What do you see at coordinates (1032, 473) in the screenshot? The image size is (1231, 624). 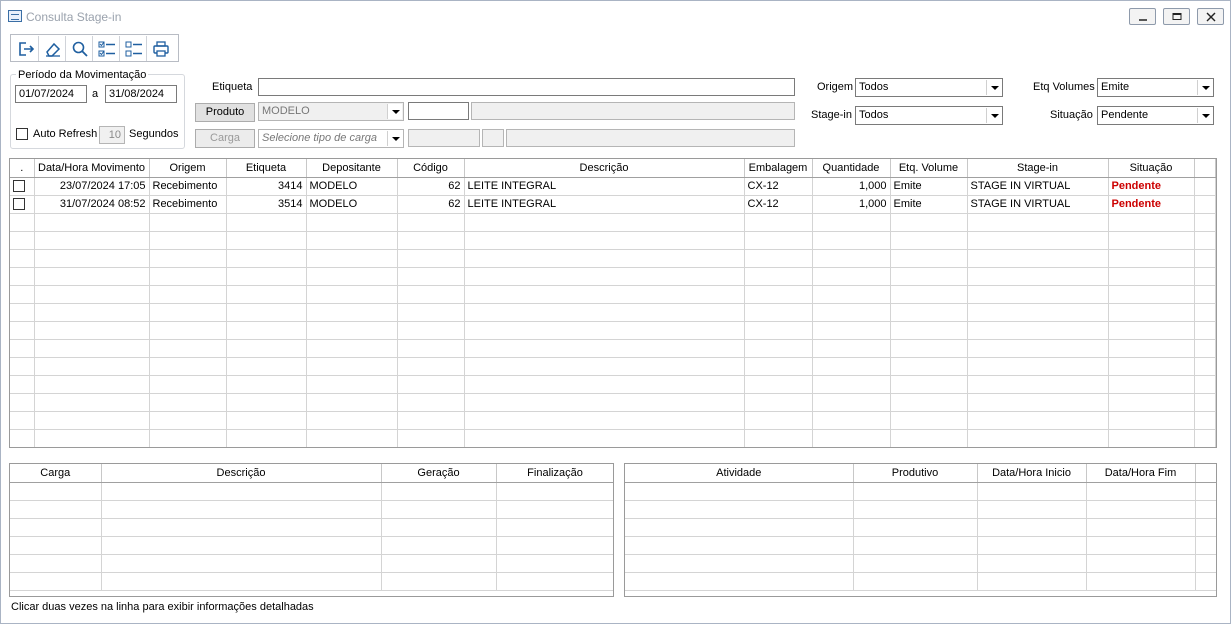 I see `column-header: Data/Hora Inicio` at bounding box center [1032, 473].